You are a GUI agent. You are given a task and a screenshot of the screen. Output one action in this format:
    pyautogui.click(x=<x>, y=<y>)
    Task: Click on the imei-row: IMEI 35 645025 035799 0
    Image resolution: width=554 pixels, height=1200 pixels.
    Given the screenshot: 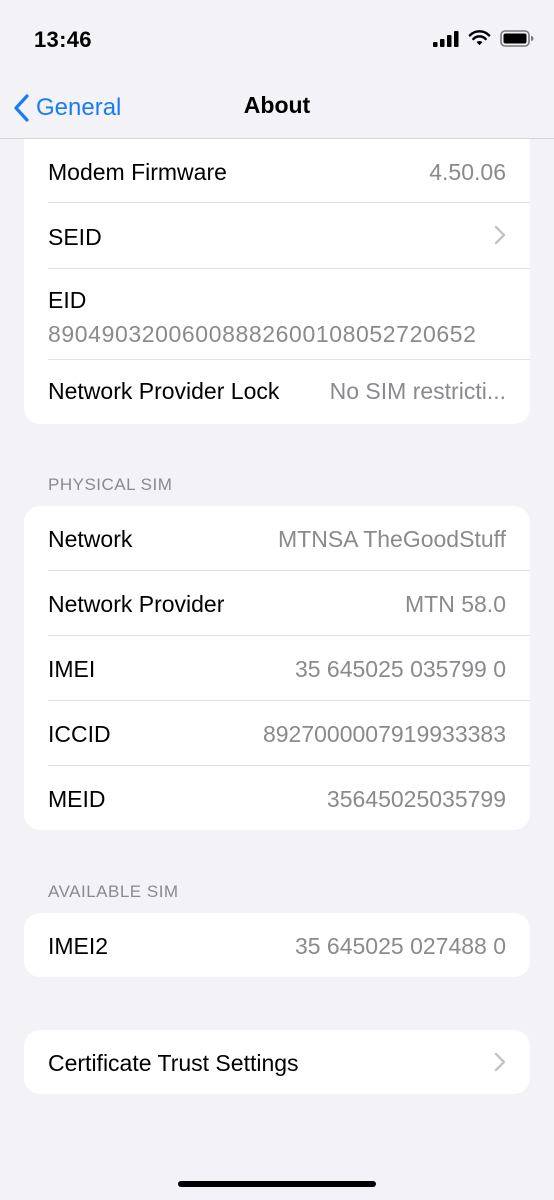 What is the action you would take?
    pyautogui.click(x=277, y=668)
    